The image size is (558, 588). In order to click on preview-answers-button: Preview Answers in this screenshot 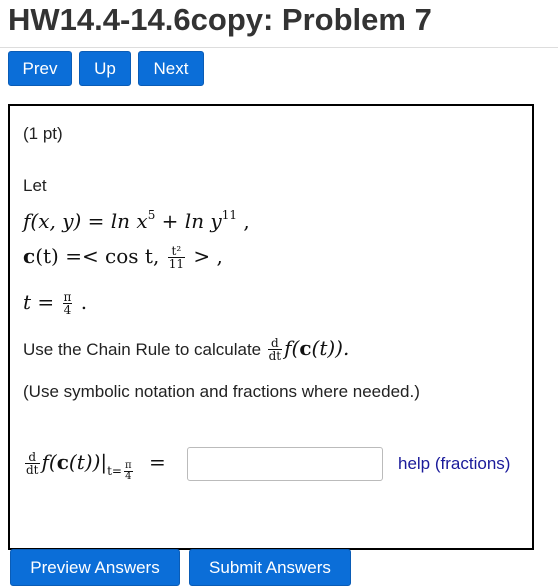, I will do `click(95, 567)`.